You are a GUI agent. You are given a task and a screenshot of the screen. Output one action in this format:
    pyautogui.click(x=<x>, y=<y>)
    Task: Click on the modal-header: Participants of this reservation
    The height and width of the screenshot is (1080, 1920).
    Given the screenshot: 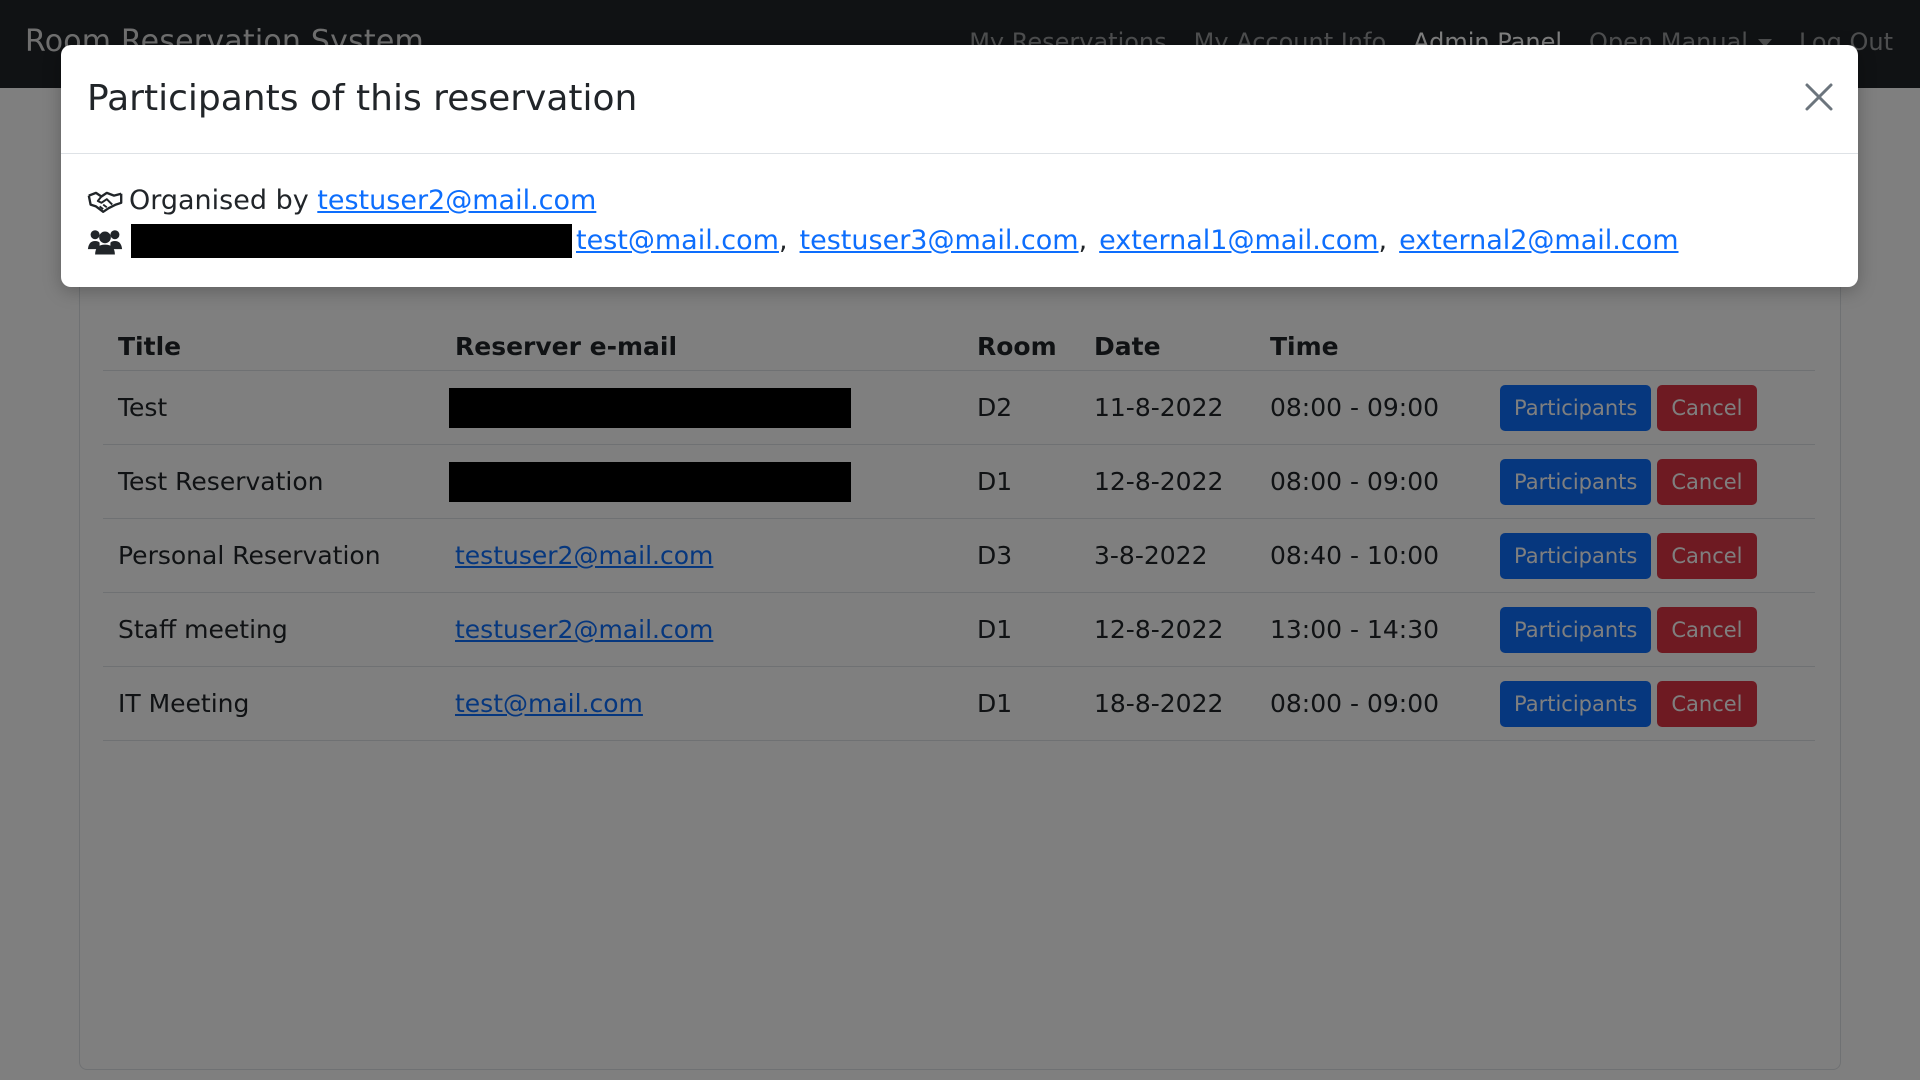 What is the action you would take?
    pyautogui.click(x=959, y=99)
    